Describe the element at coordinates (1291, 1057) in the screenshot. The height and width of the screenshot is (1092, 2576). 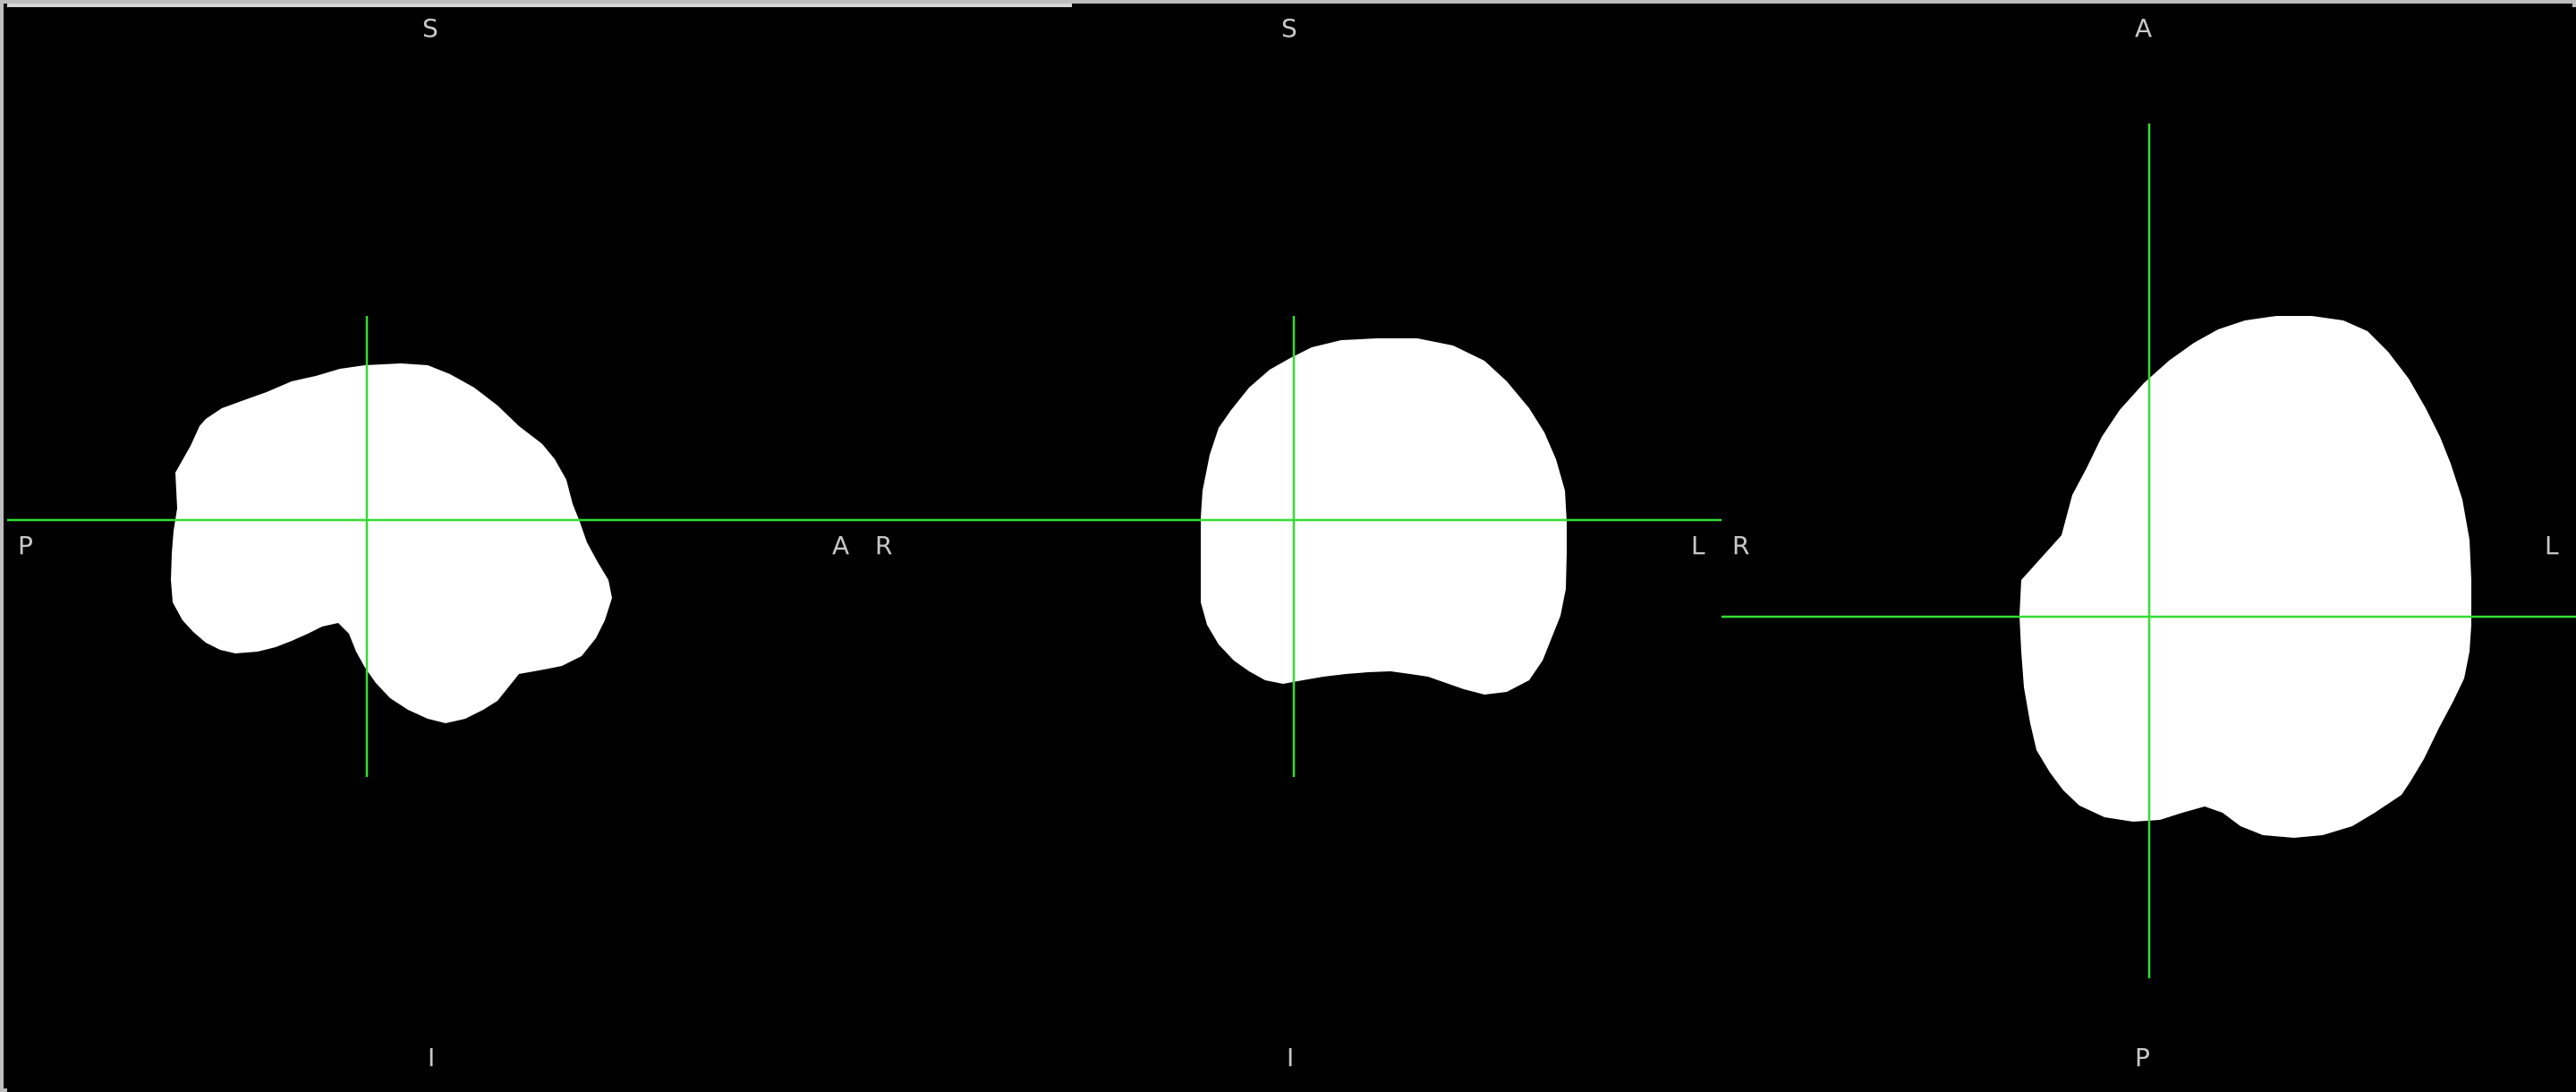
I see `coronal-label-bottom: I` at that location.